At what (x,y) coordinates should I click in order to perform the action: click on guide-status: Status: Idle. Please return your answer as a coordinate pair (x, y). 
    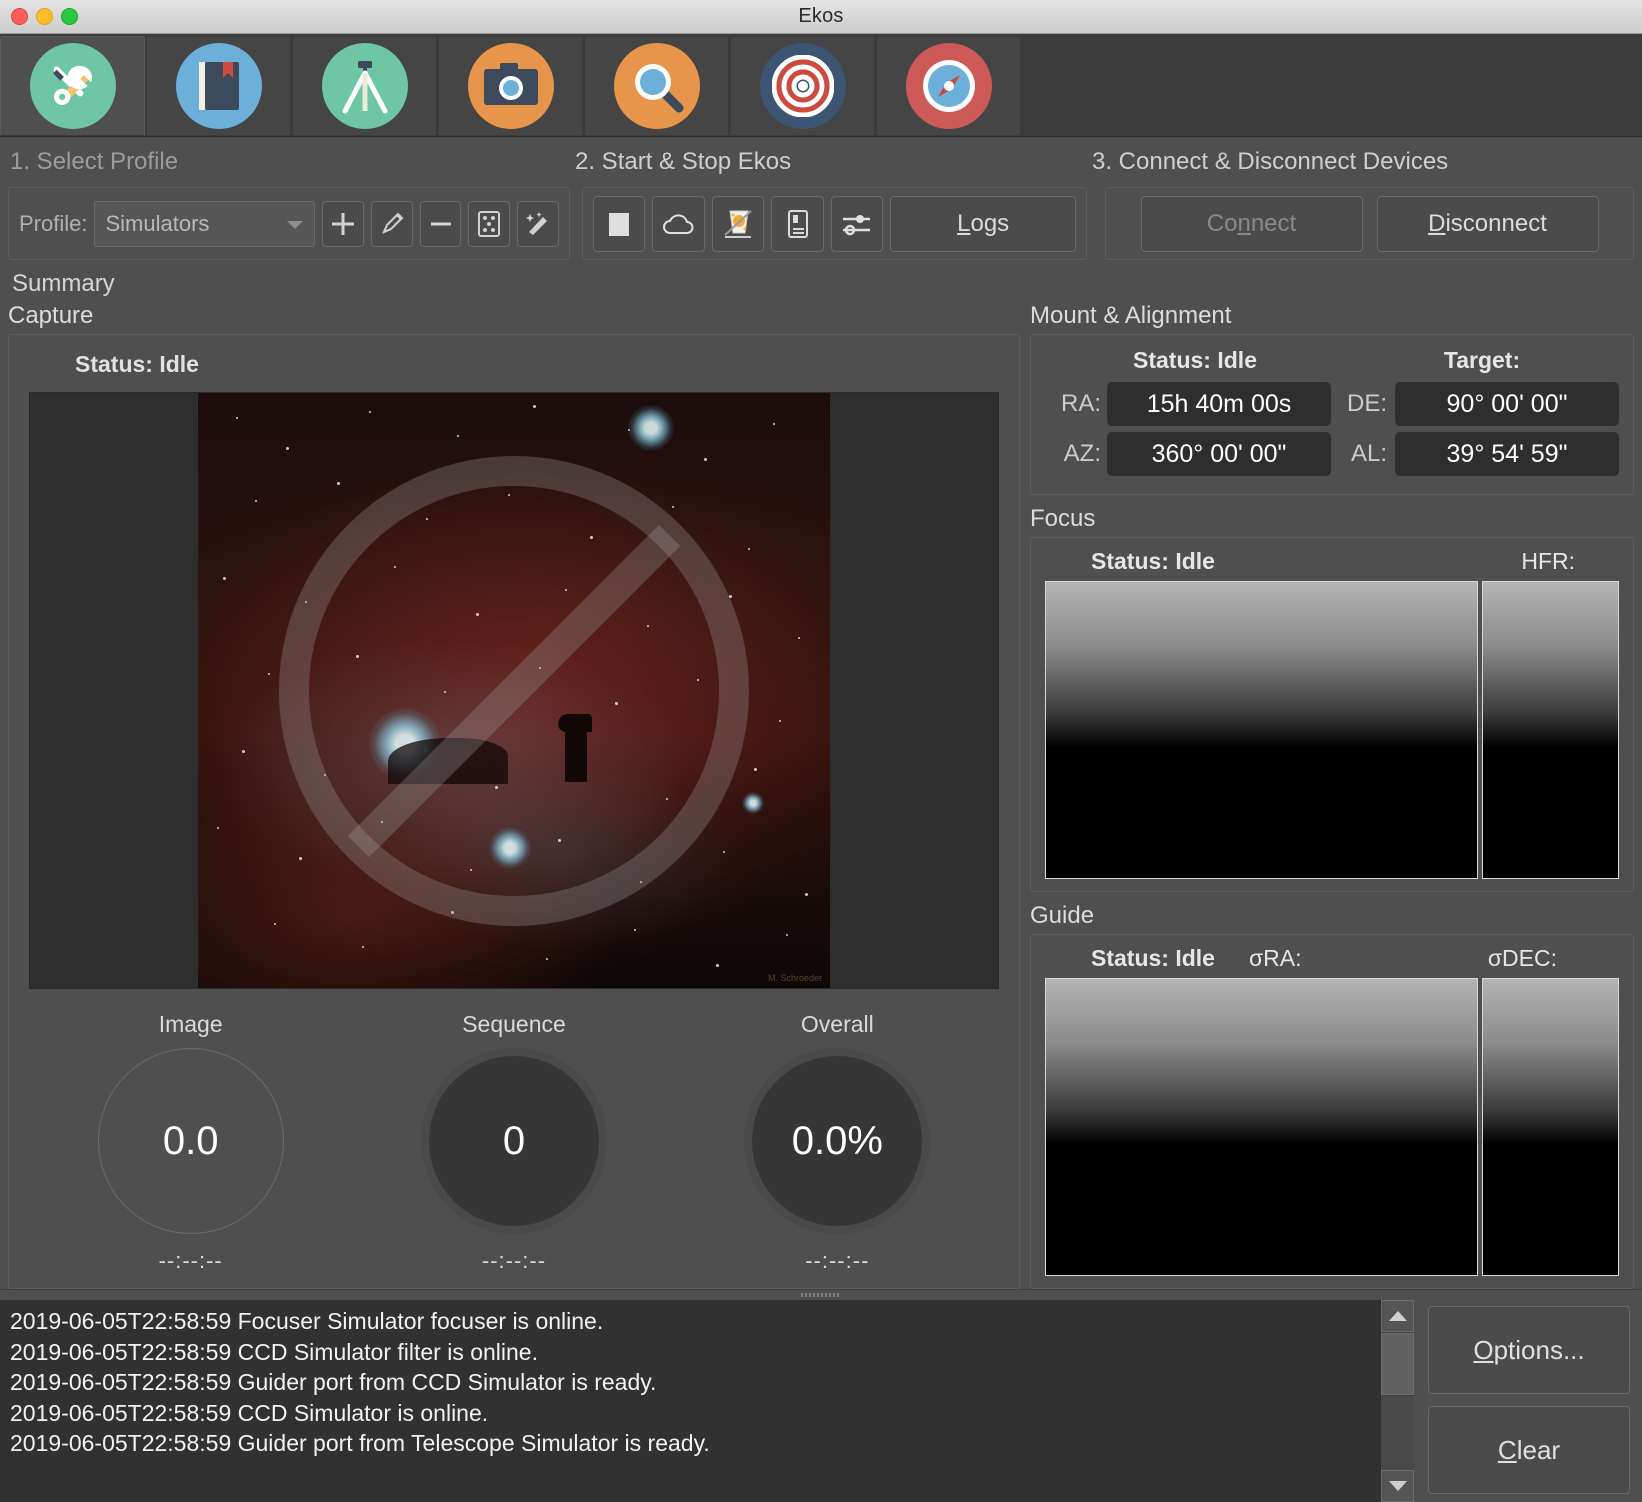
    Looking at the image, I should click on (1153, 958).